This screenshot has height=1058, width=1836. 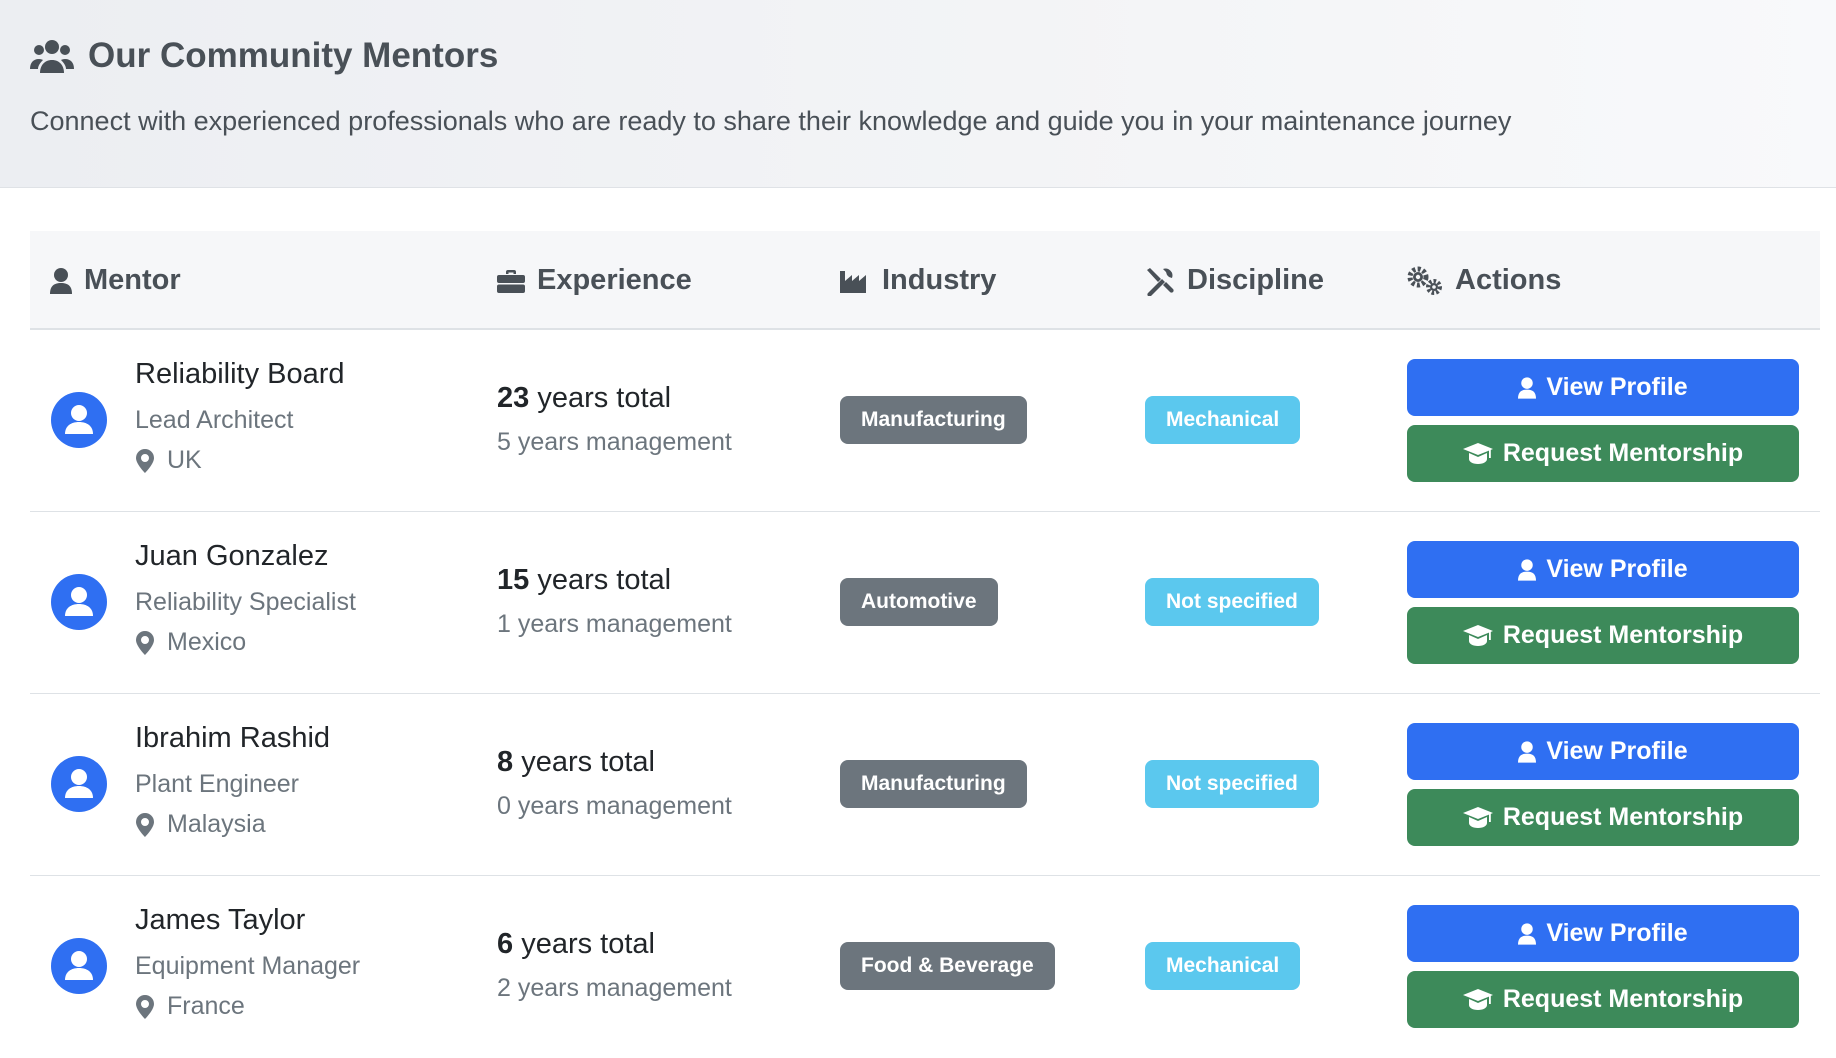 I want to click on mentor-location: France, so click(x=190, y=1006).